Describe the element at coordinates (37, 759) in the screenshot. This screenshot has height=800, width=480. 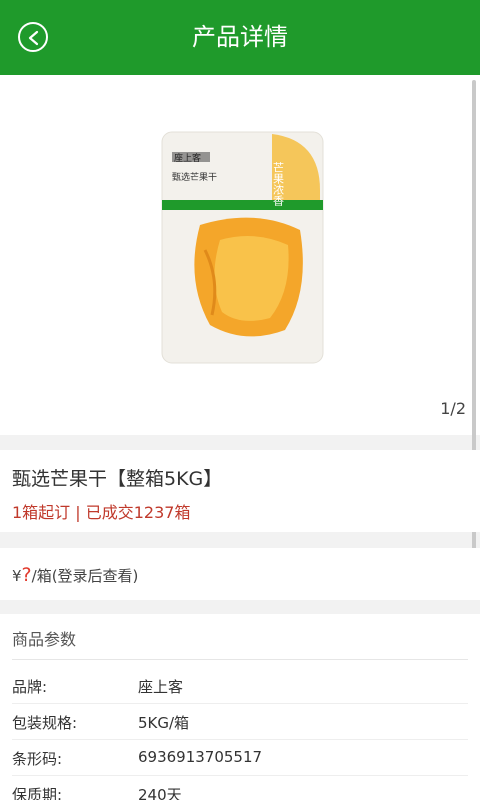
I see `param-label: 条形码:` at that location.